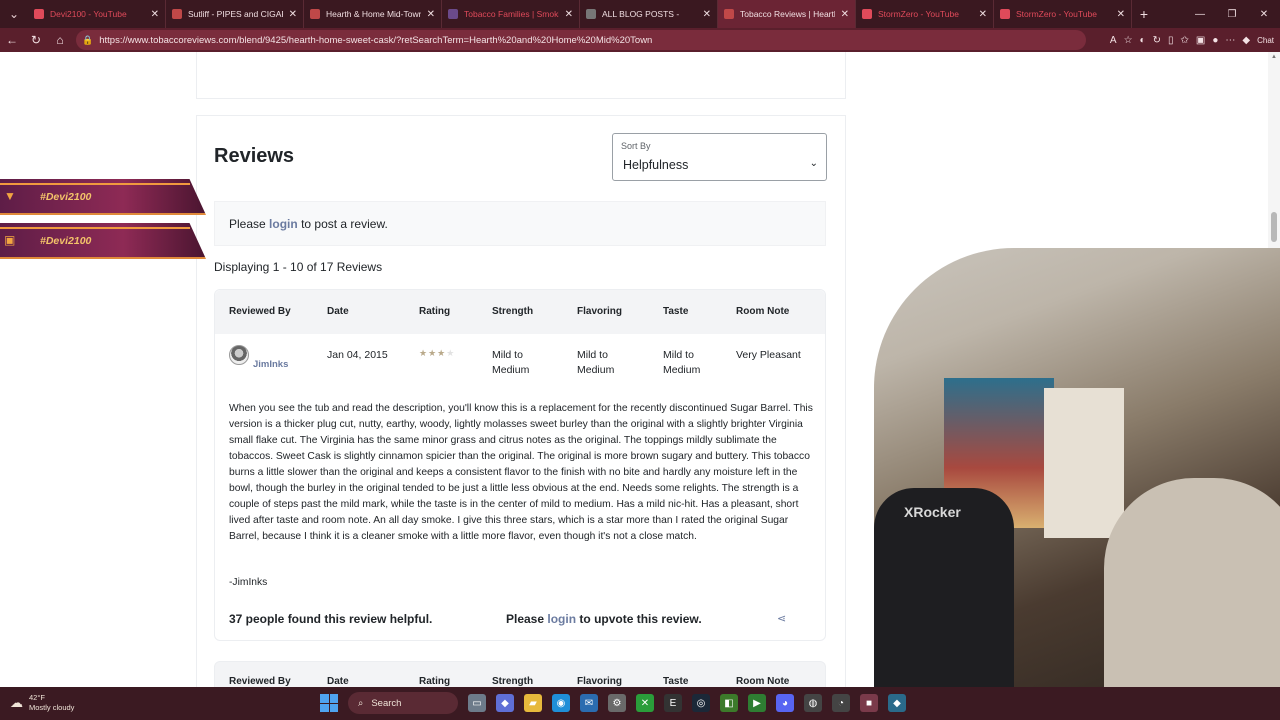 The image size is (1280, 720). I want to click on back-icon: ←, so click(12, 40).